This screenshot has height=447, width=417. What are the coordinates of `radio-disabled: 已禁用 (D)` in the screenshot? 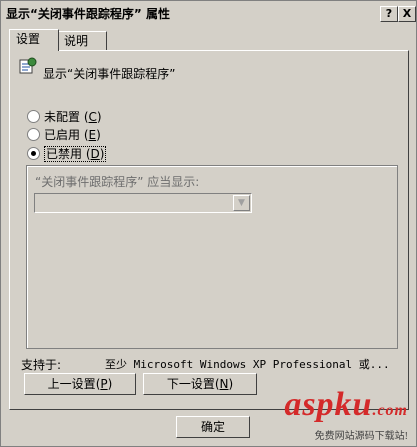 It's located at (67, 153).